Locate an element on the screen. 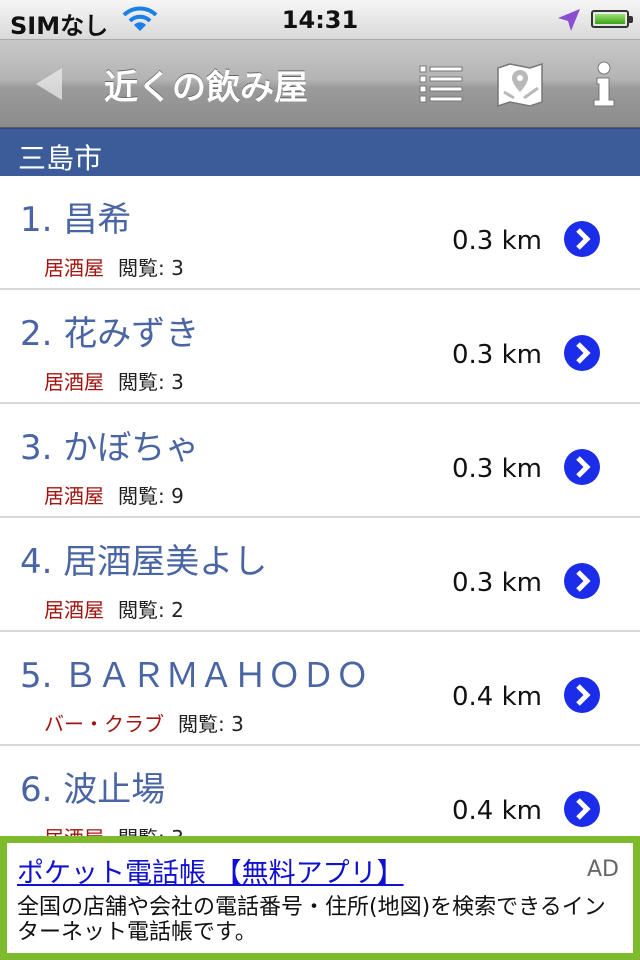  list-item: 3. かぼちゃ 居酒屋 閲覧: 9 0.3 km is located at coordinates (320, 461).